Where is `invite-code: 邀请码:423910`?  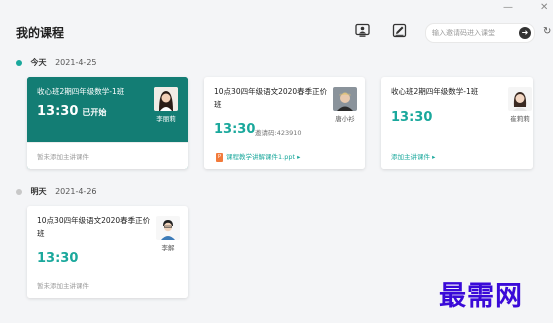
invite-code: 邀请码:423910 is located at coordinates (278, 133).